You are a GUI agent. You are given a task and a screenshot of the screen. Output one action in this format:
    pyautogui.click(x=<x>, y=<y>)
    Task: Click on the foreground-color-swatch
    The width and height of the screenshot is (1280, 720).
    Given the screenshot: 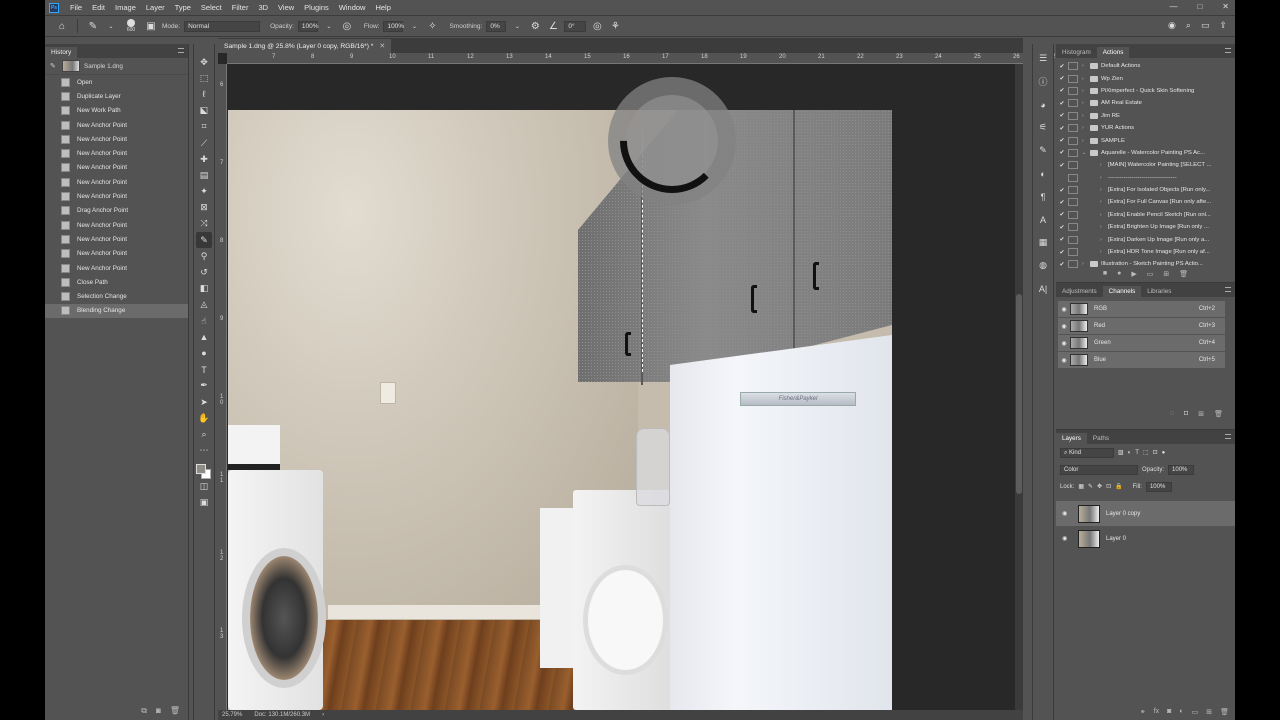 What is the action you would take?
    pyautogui.click(x=201, y=468)
    